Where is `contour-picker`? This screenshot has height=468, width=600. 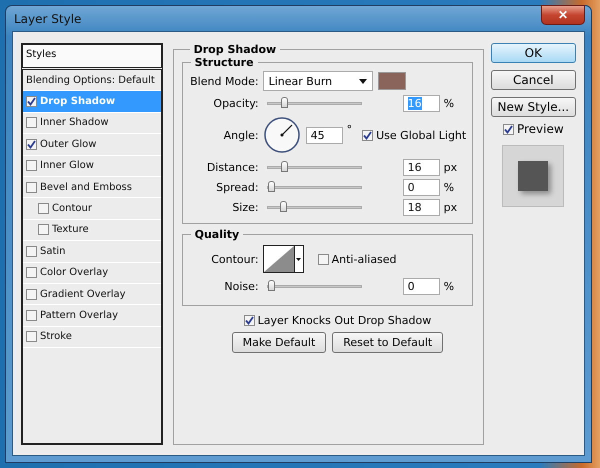 contour-picker is located at coordinates (283, 259).